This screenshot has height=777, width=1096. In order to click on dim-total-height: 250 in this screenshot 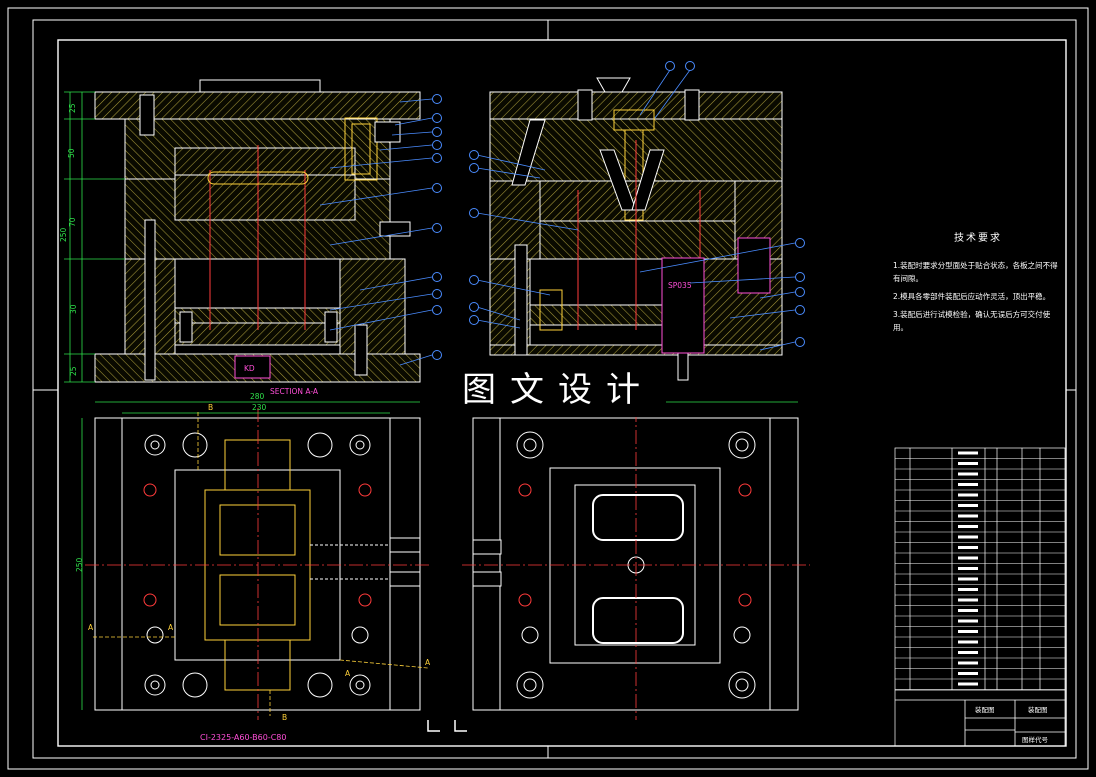, I will do `click(63, 234)`.